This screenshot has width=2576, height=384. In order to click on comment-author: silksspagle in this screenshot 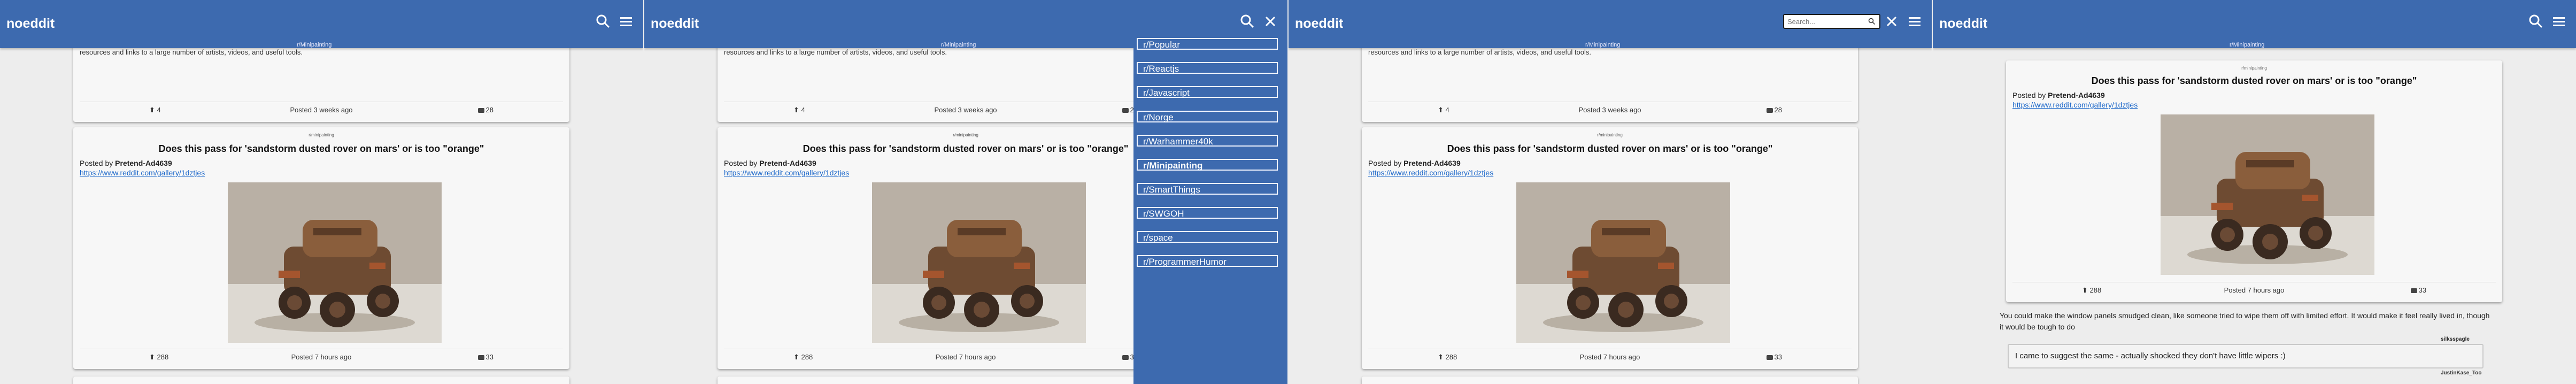, I will do `click(2455, 339)`.